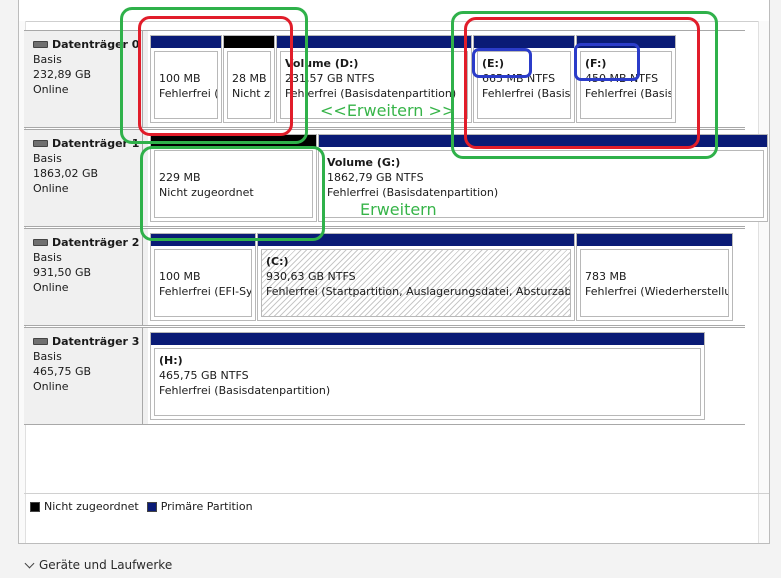 Image resolution: width=781 pixels, height=578 pixels. I want to click on partition-body: 28 MB Nicht z, so click(249, 85).